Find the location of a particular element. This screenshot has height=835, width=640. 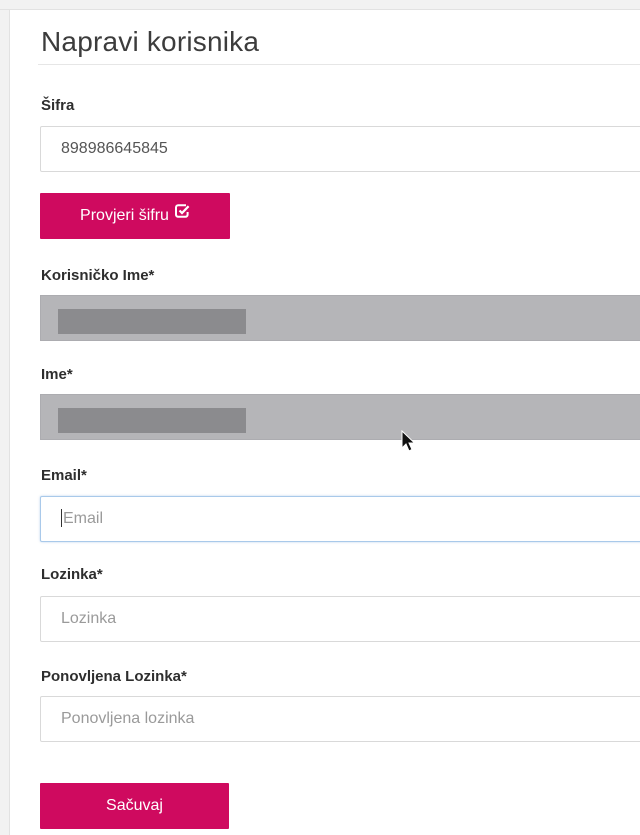

name-input is located at coordinates (340, 417).